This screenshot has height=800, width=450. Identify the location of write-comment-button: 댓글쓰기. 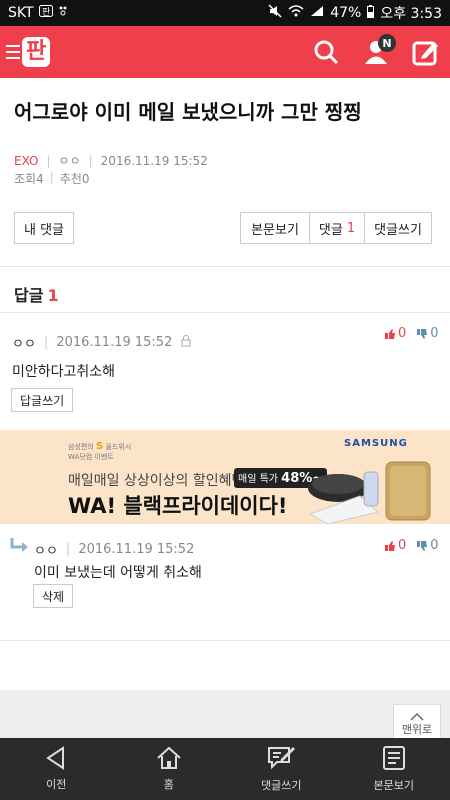
(398, 228).